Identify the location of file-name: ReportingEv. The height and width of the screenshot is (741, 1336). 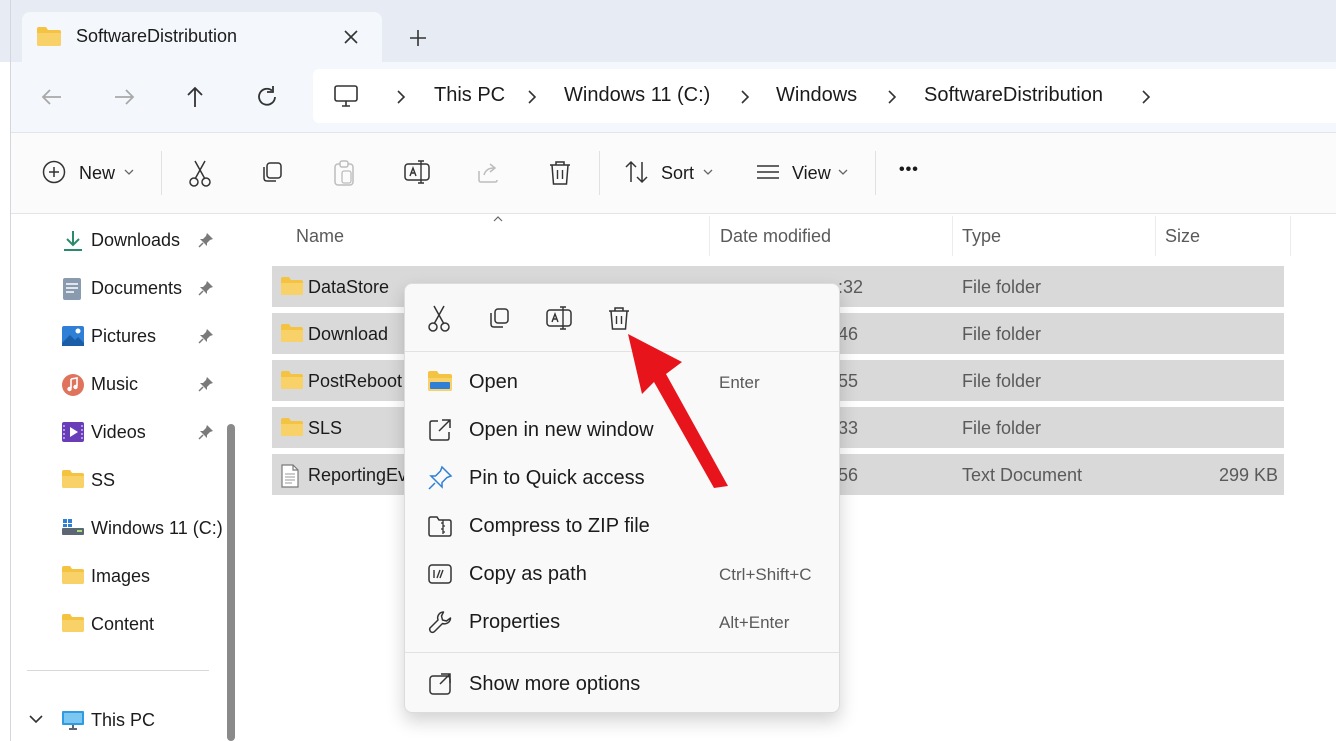
(358, 475).